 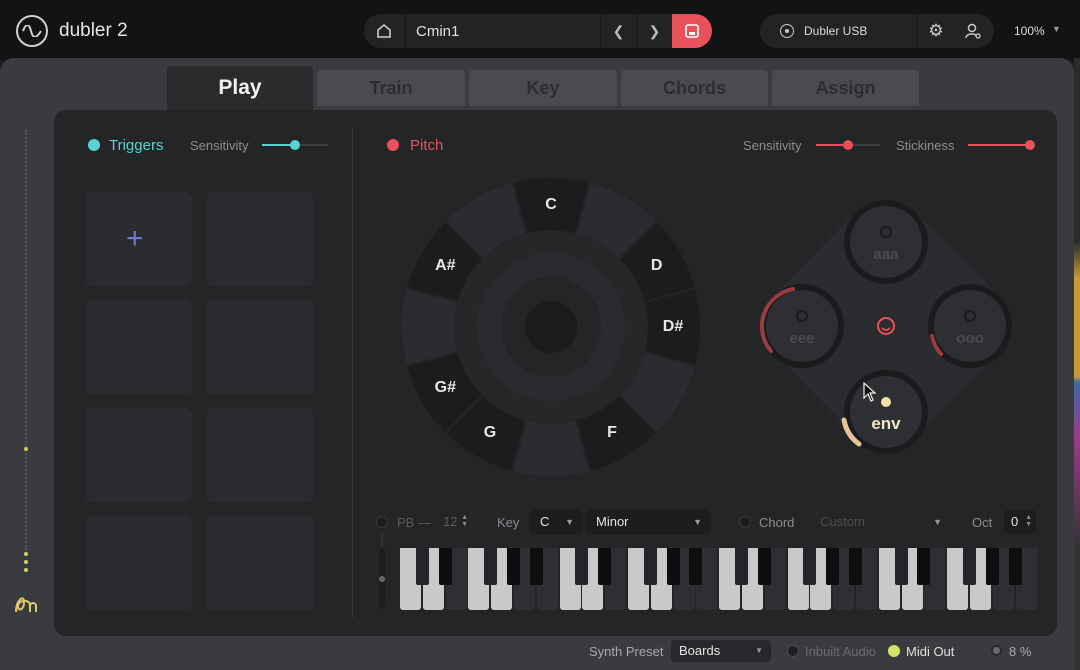 What do you see at coordinates (673, 327) in the screenshot?
I see `note-label: D#` at bounding box center [673, 327].